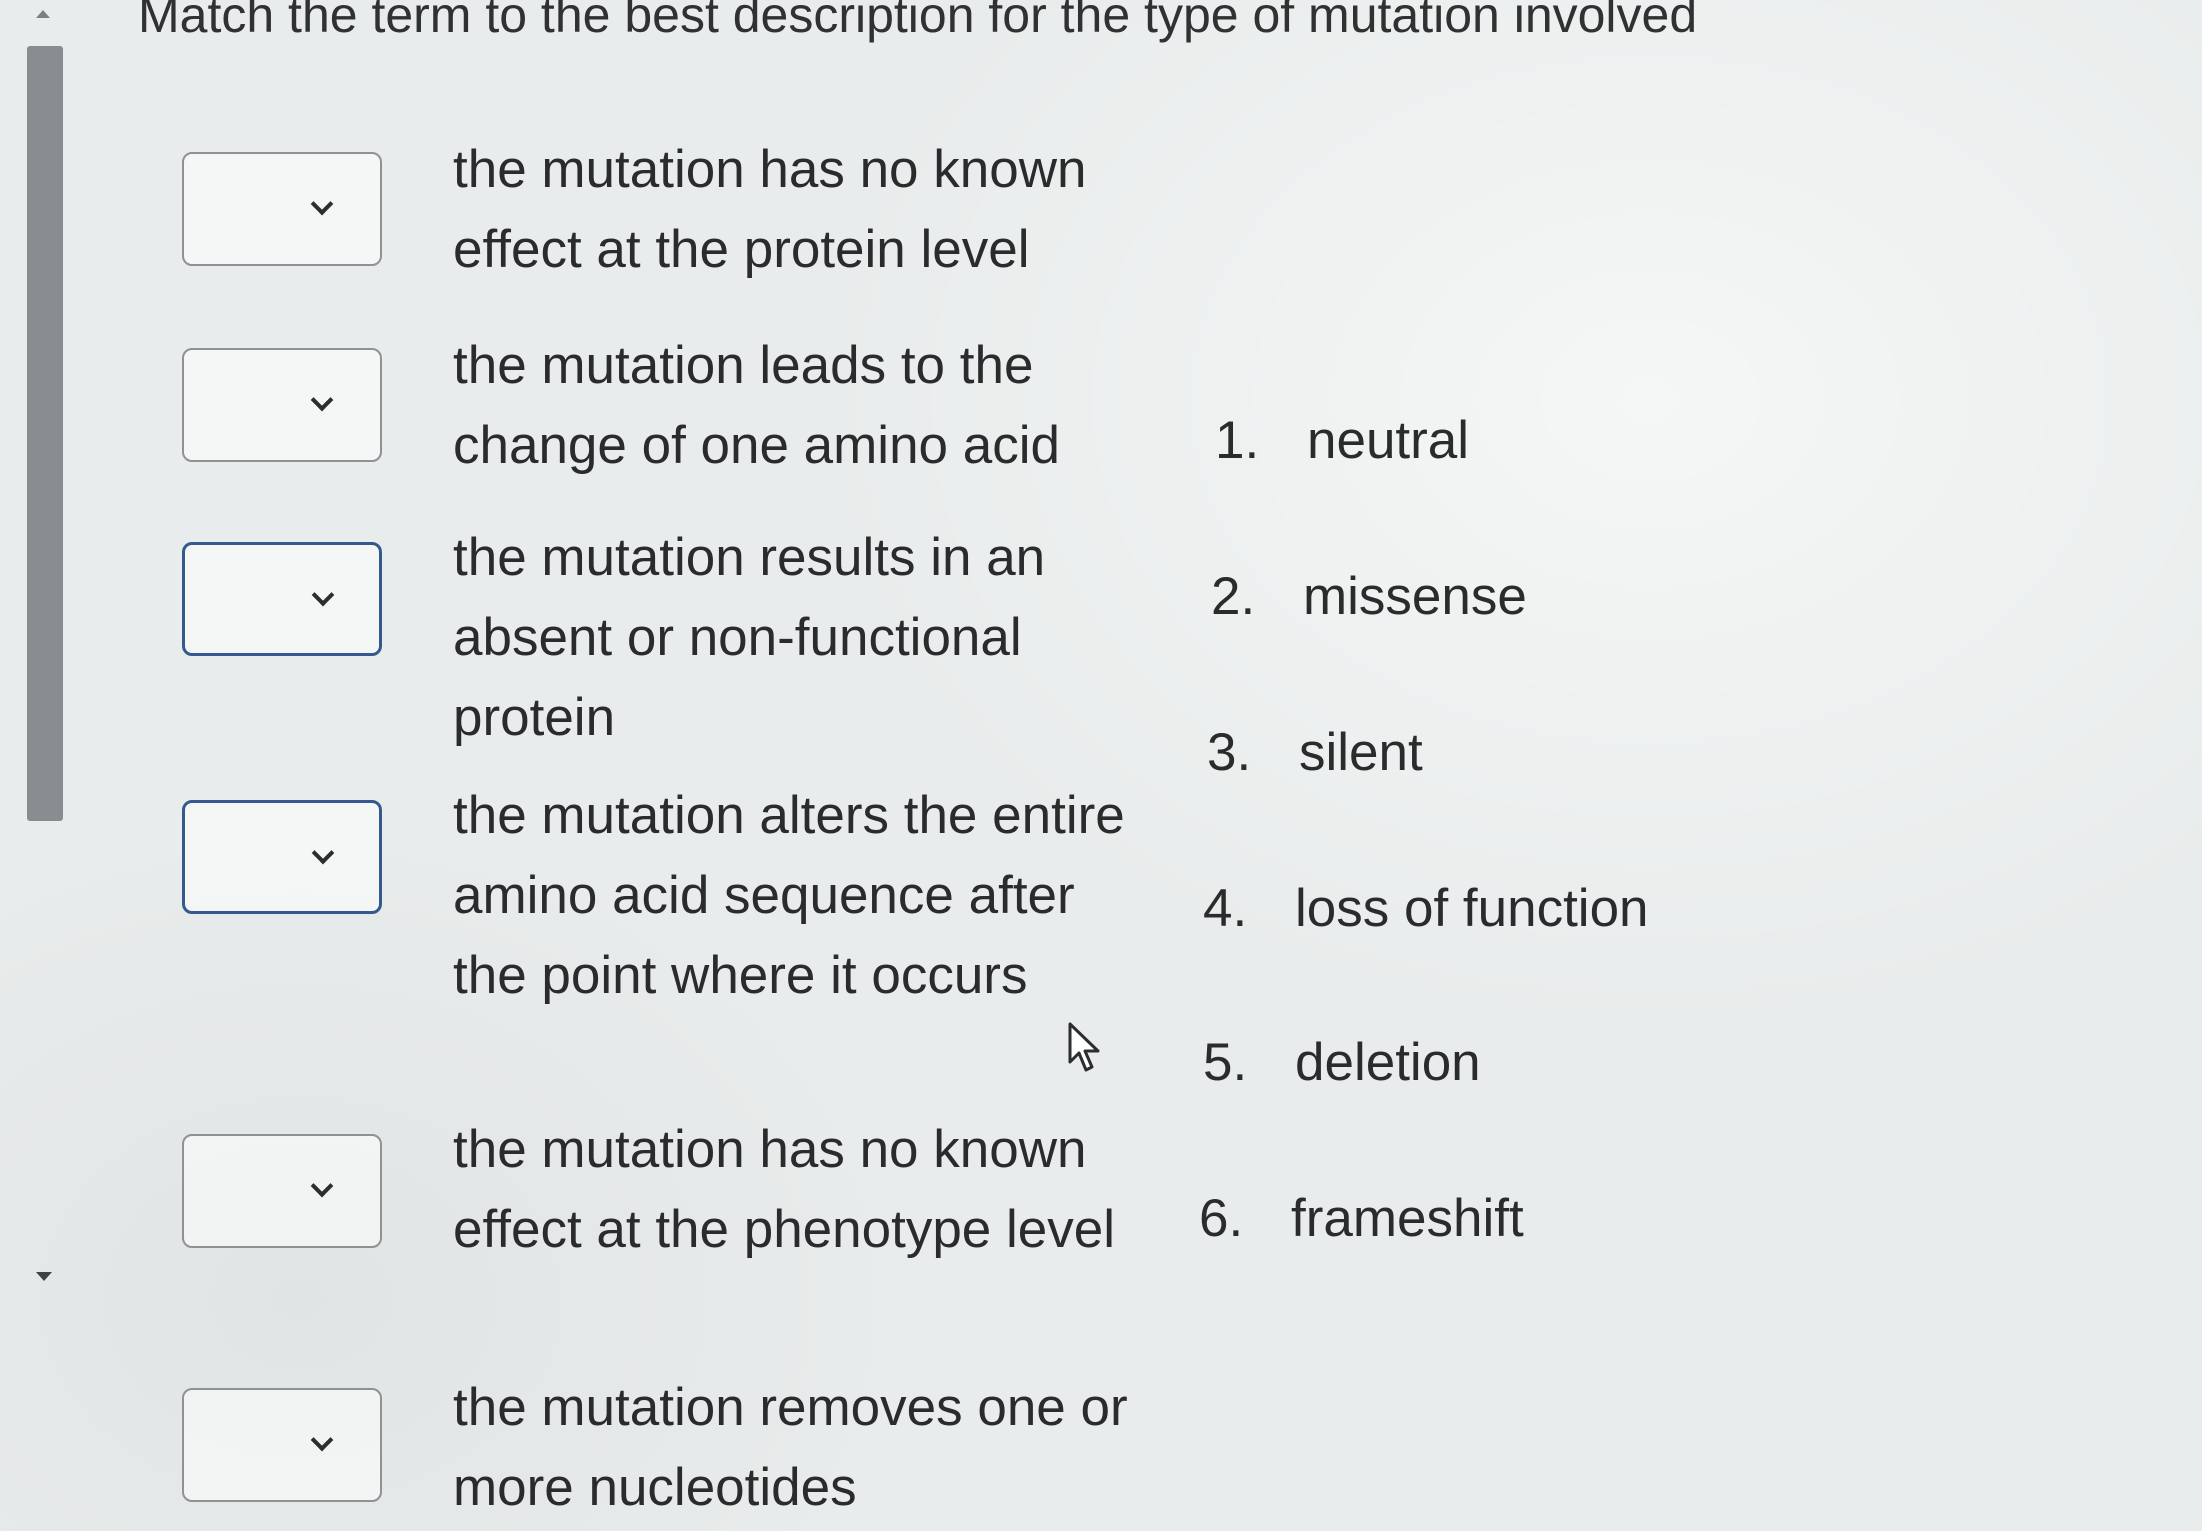 The height and width of the screenshot is (1531, 2202). I want to click on mouse-pointer-icon, so click(1084, 1047).